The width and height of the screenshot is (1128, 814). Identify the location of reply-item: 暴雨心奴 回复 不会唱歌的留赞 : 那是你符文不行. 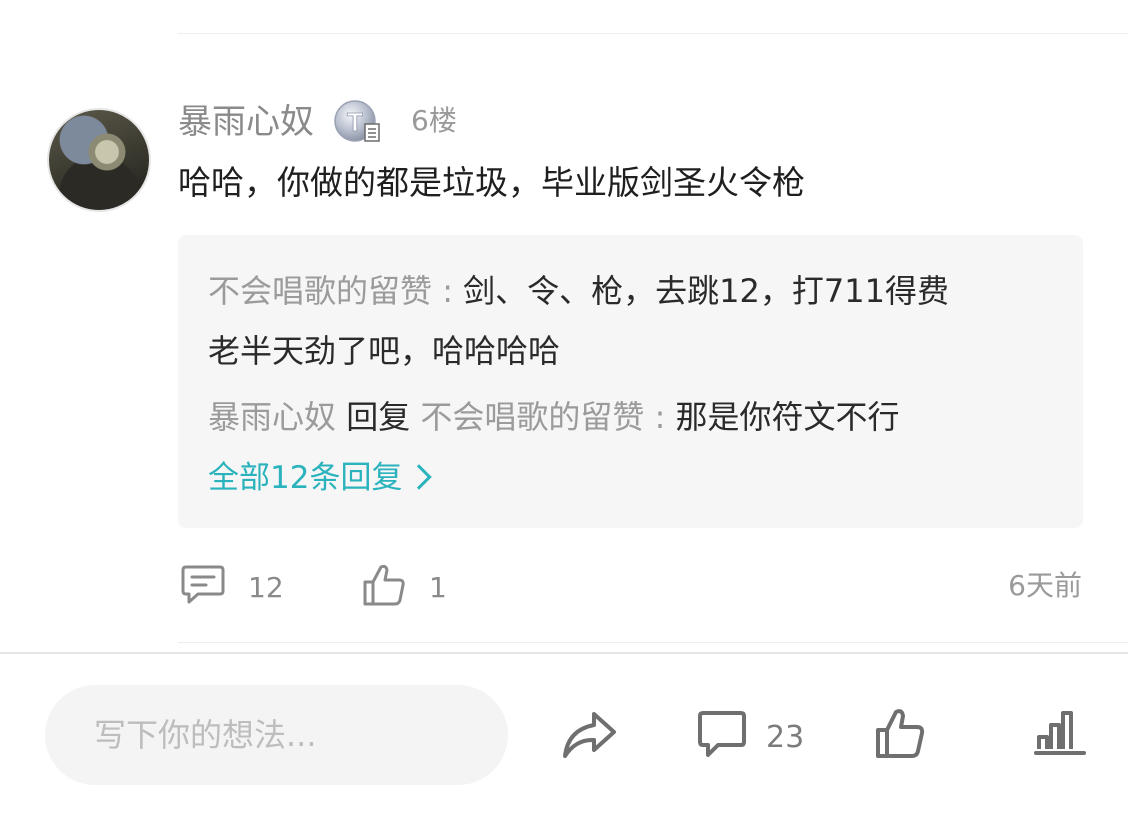
(554, 417).